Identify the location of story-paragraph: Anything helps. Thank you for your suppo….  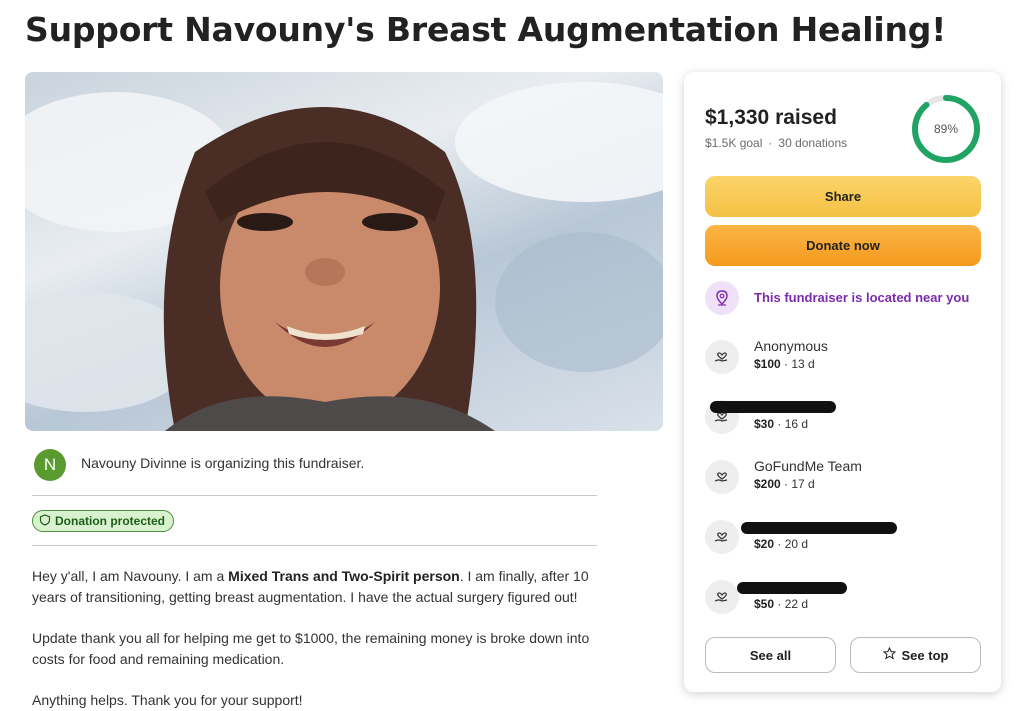
(167, 700).